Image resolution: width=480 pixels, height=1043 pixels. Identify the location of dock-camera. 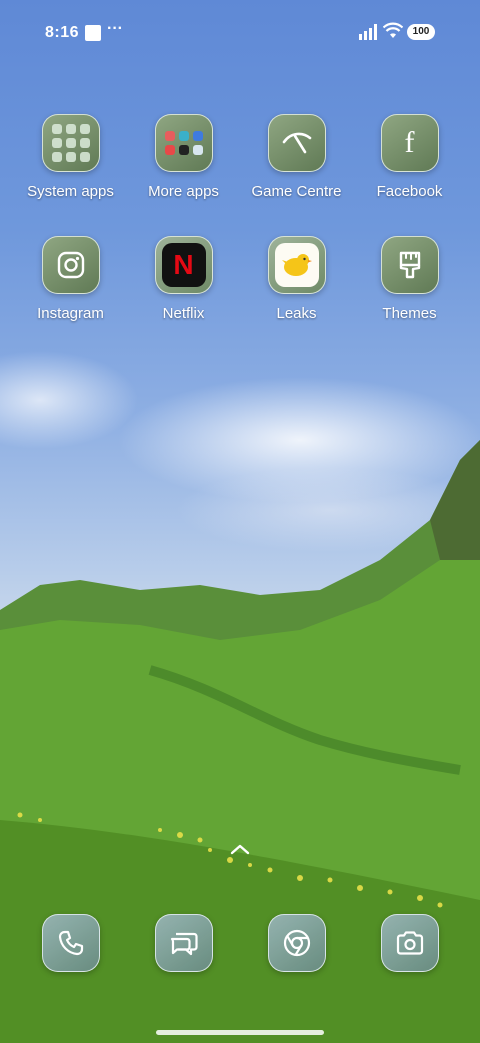
(410, 943).